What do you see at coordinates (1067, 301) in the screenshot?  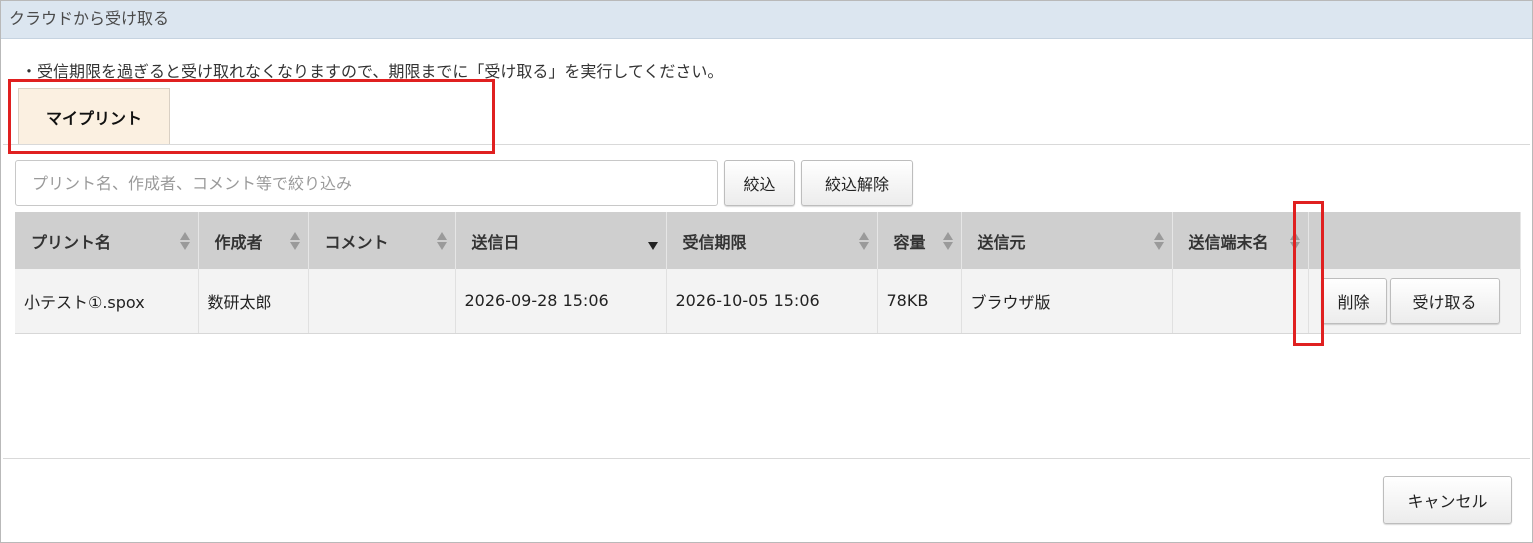 I see `cell-source: ブラウザ版` at bounding box center [1067, 301].